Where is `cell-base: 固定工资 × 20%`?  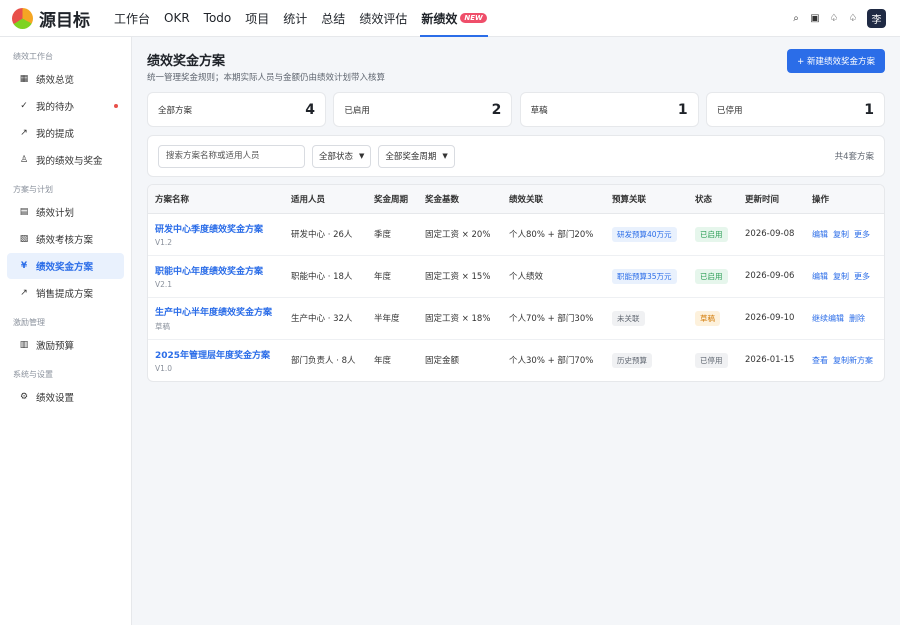
cell-base: 固定工资 × 20% is located at coordinates (460, 234).